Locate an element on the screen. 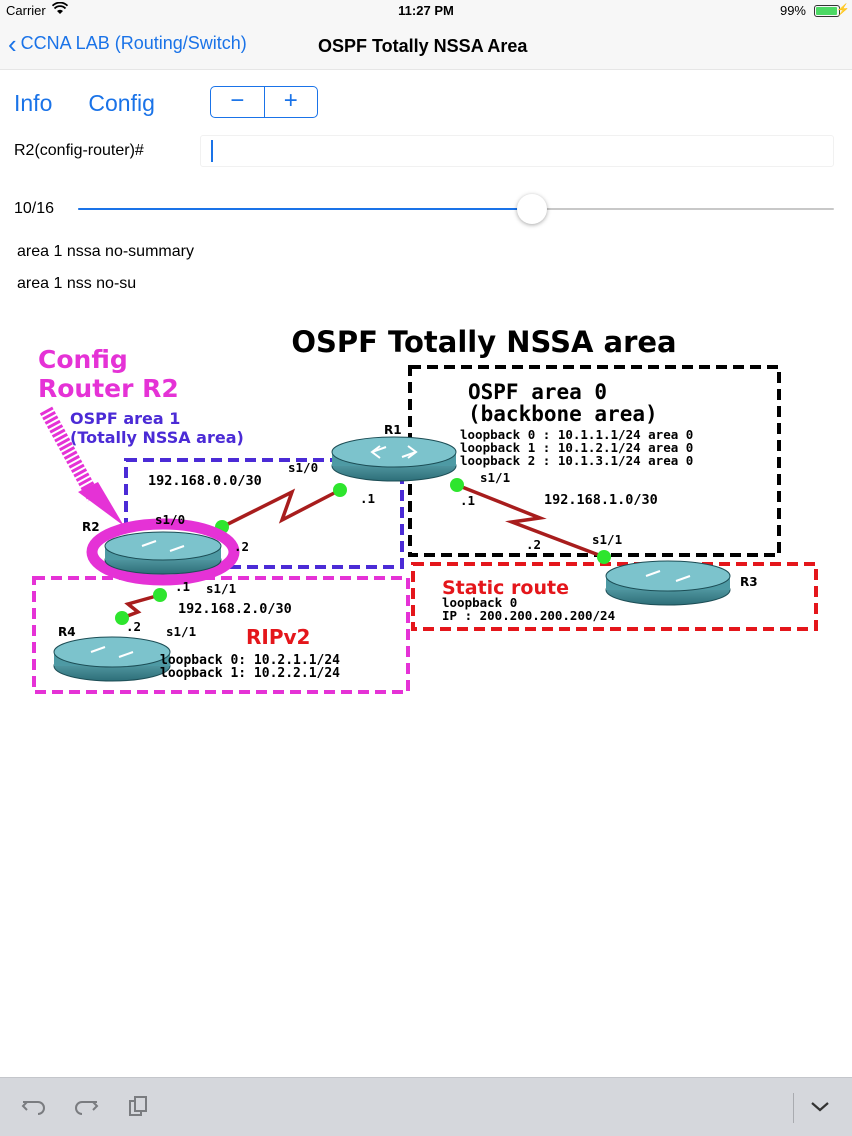  step-slider is located at coordinates (456, 209).